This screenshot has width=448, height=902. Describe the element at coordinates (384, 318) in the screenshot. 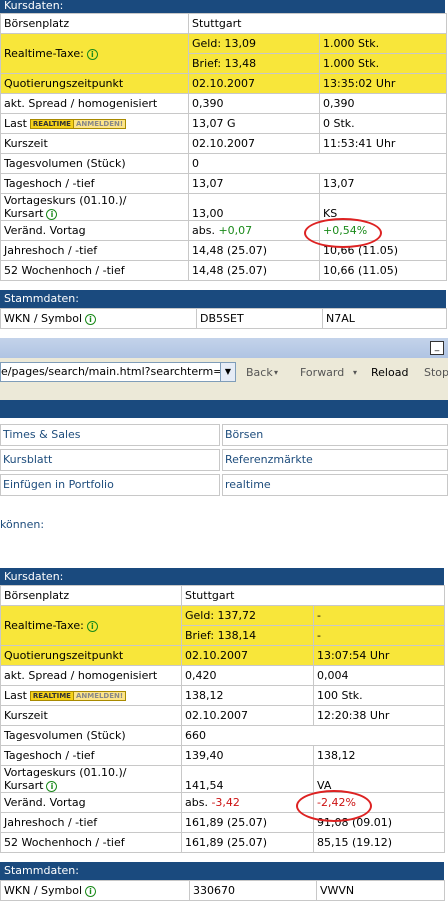

I see `value-2: N7AL` at that location.